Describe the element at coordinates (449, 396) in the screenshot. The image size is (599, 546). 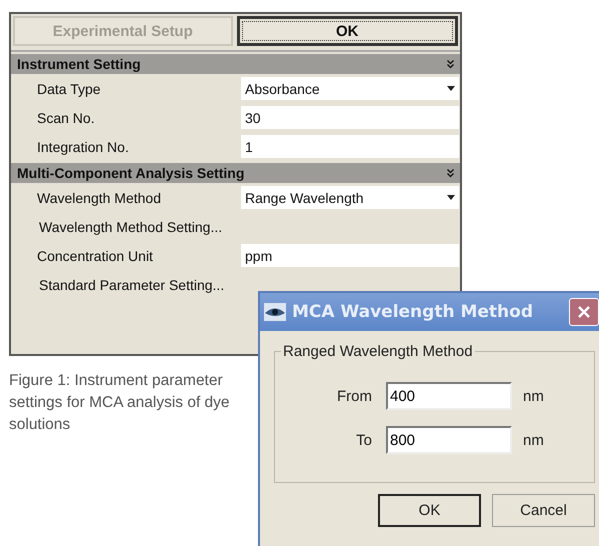
I see `input-field: 400` at that location.